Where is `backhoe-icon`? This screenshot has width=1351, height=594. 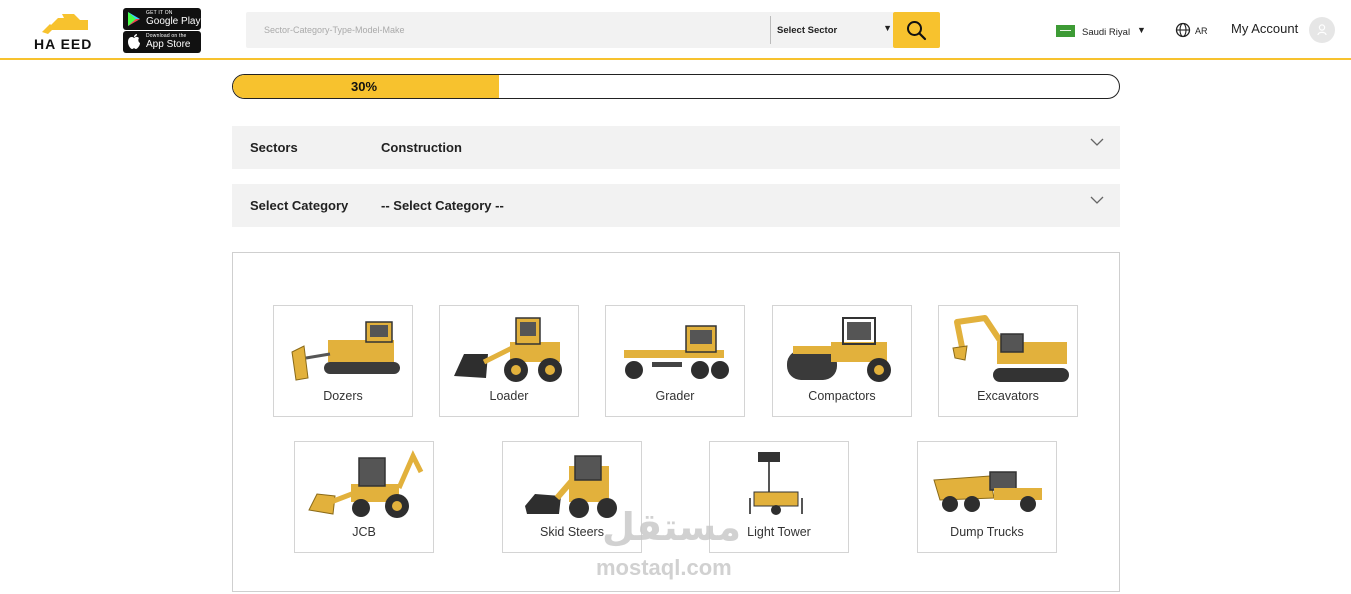
backhoe-icon is located at coordinates (366, 484).